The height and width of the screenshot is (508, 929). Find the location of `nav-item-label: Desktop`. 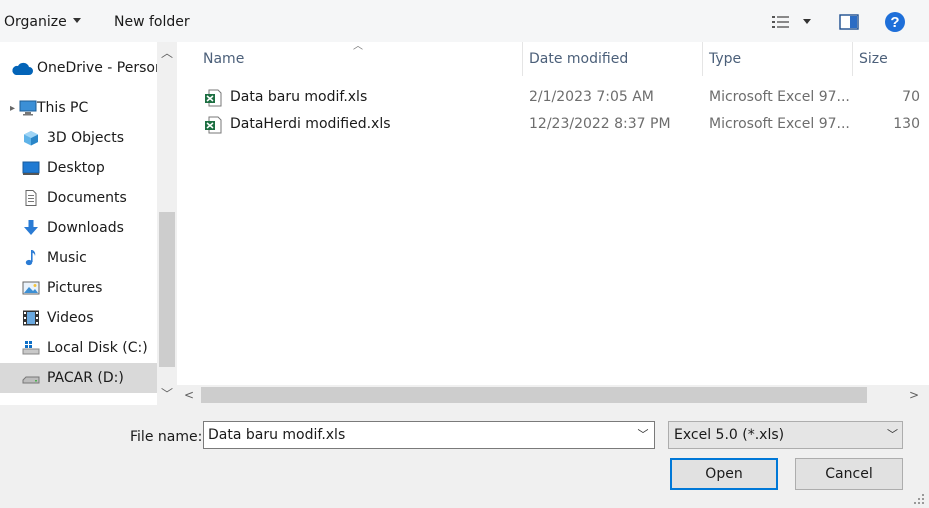

nav-item-label: Desktop is located at coordinates (76, 168).